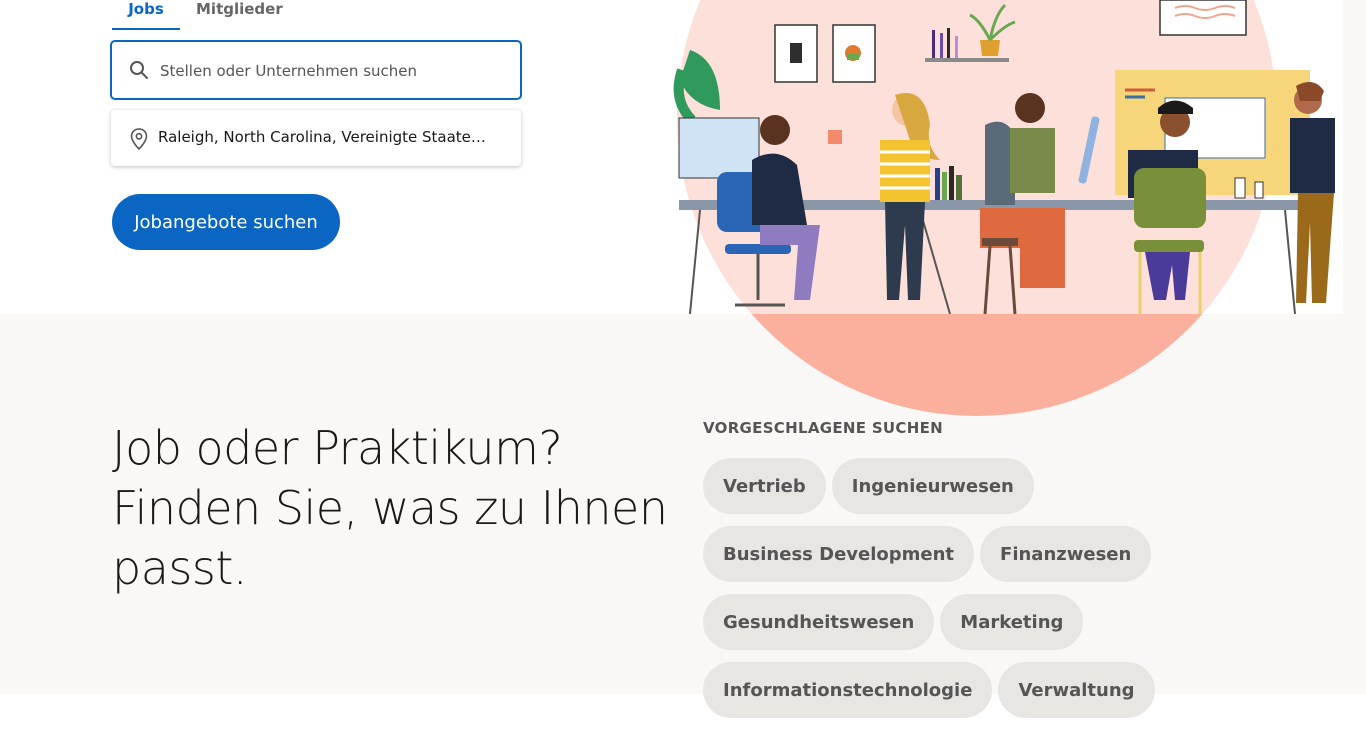  Describe the element at coordinates (1066, 554) in the screenshot. I see `suggestion-pill: Finanzwesen` at that location.